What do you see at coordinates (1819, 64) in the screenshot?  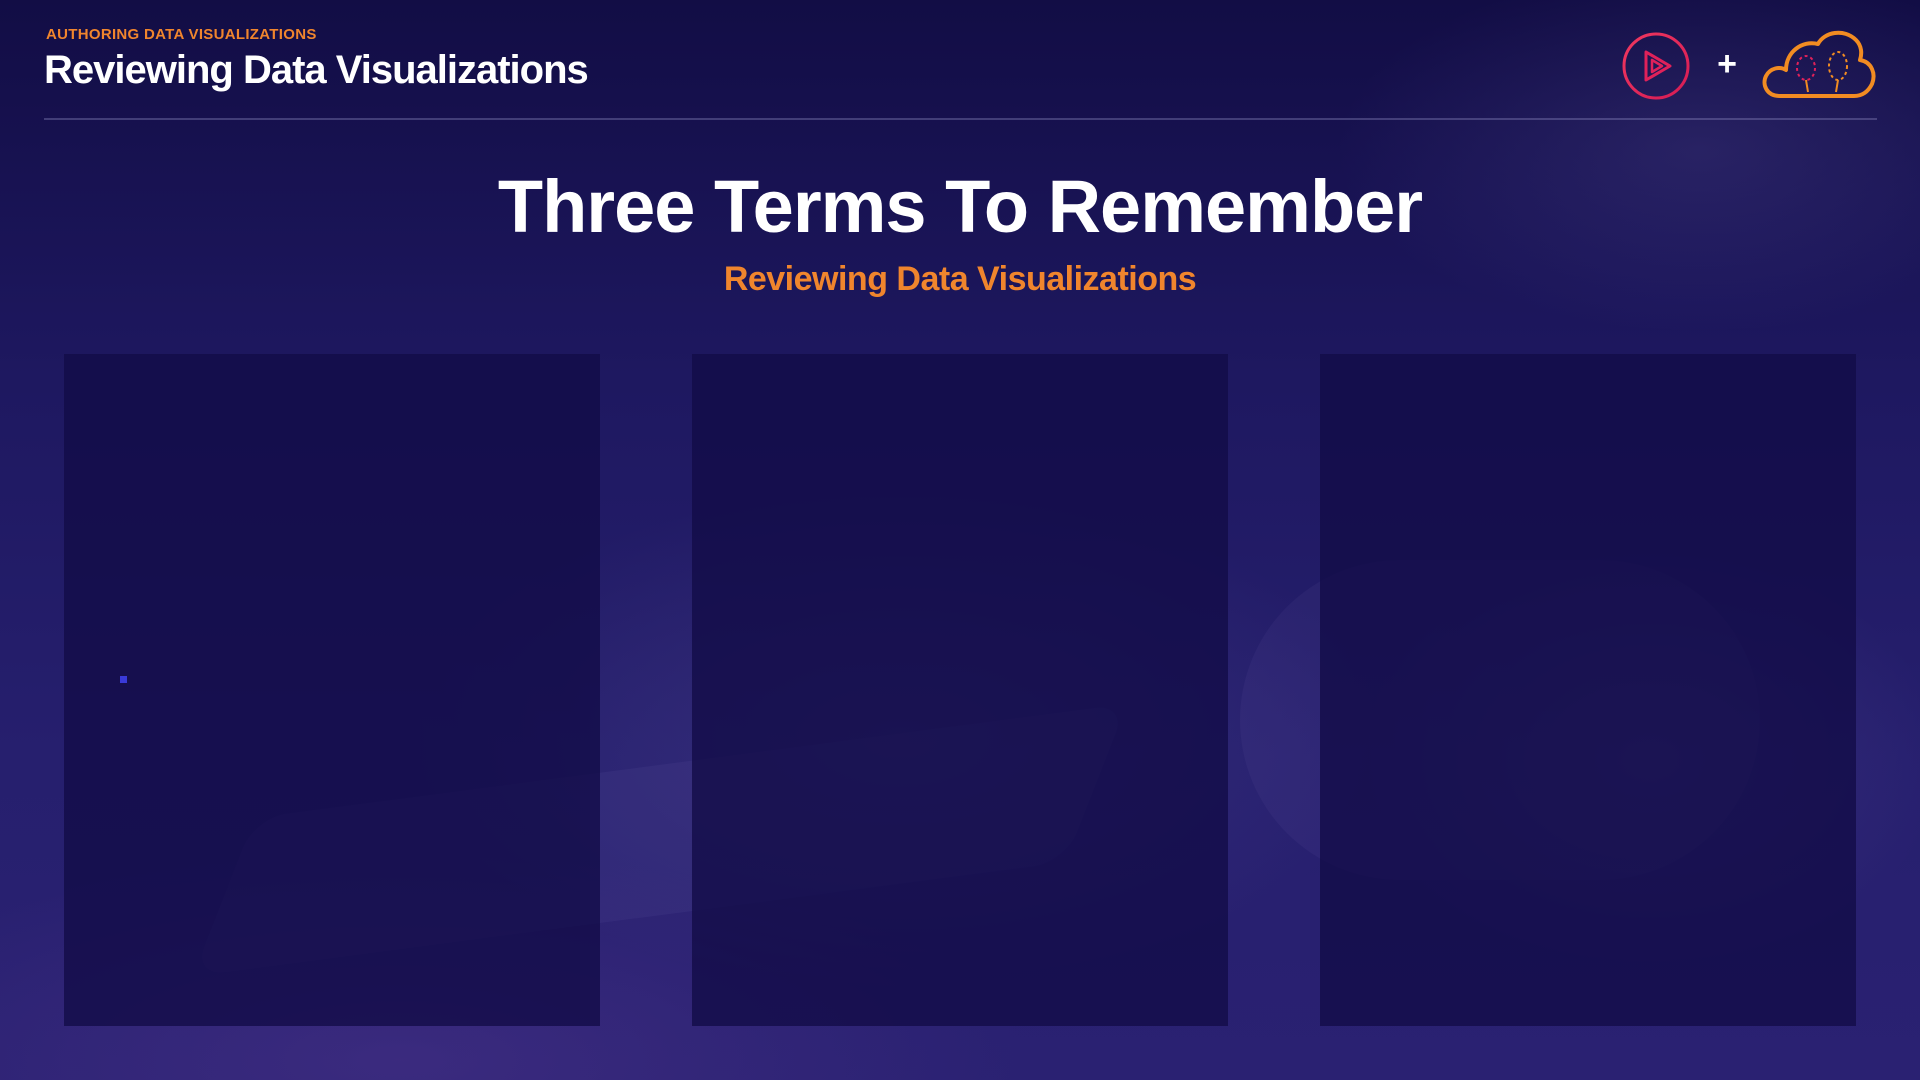 I see `cloud-logo-icon` at bounding box center [1819, 64].